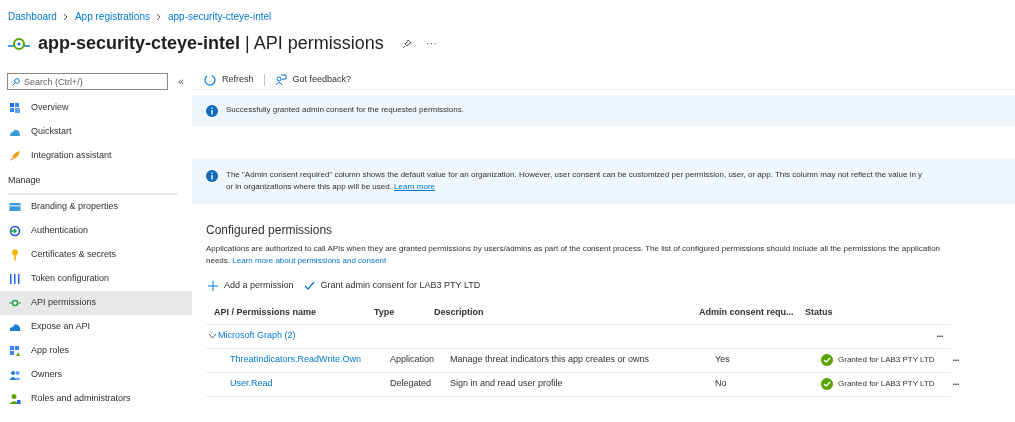 The width and height of the screenshot is (1015, 422). I want to click on table-cell-text: Delegated, so click(411, 384).